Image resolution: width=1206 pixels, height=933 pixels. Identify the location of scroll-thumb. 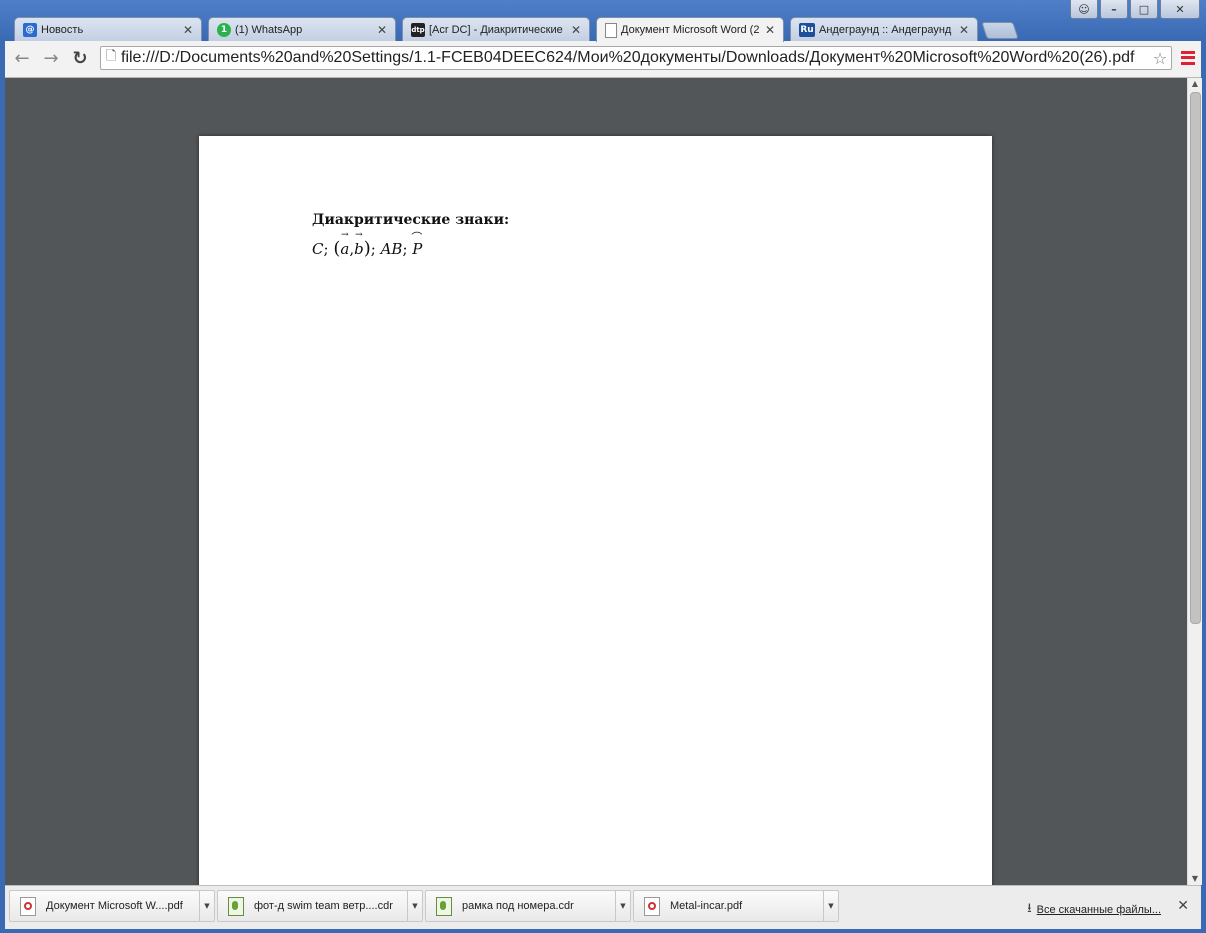
(1195, 358).